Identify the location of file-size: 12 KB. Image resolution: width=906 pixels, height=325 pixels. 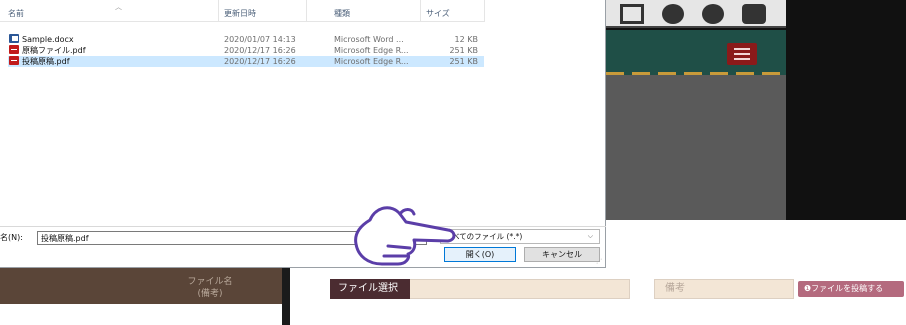
(466, 39).